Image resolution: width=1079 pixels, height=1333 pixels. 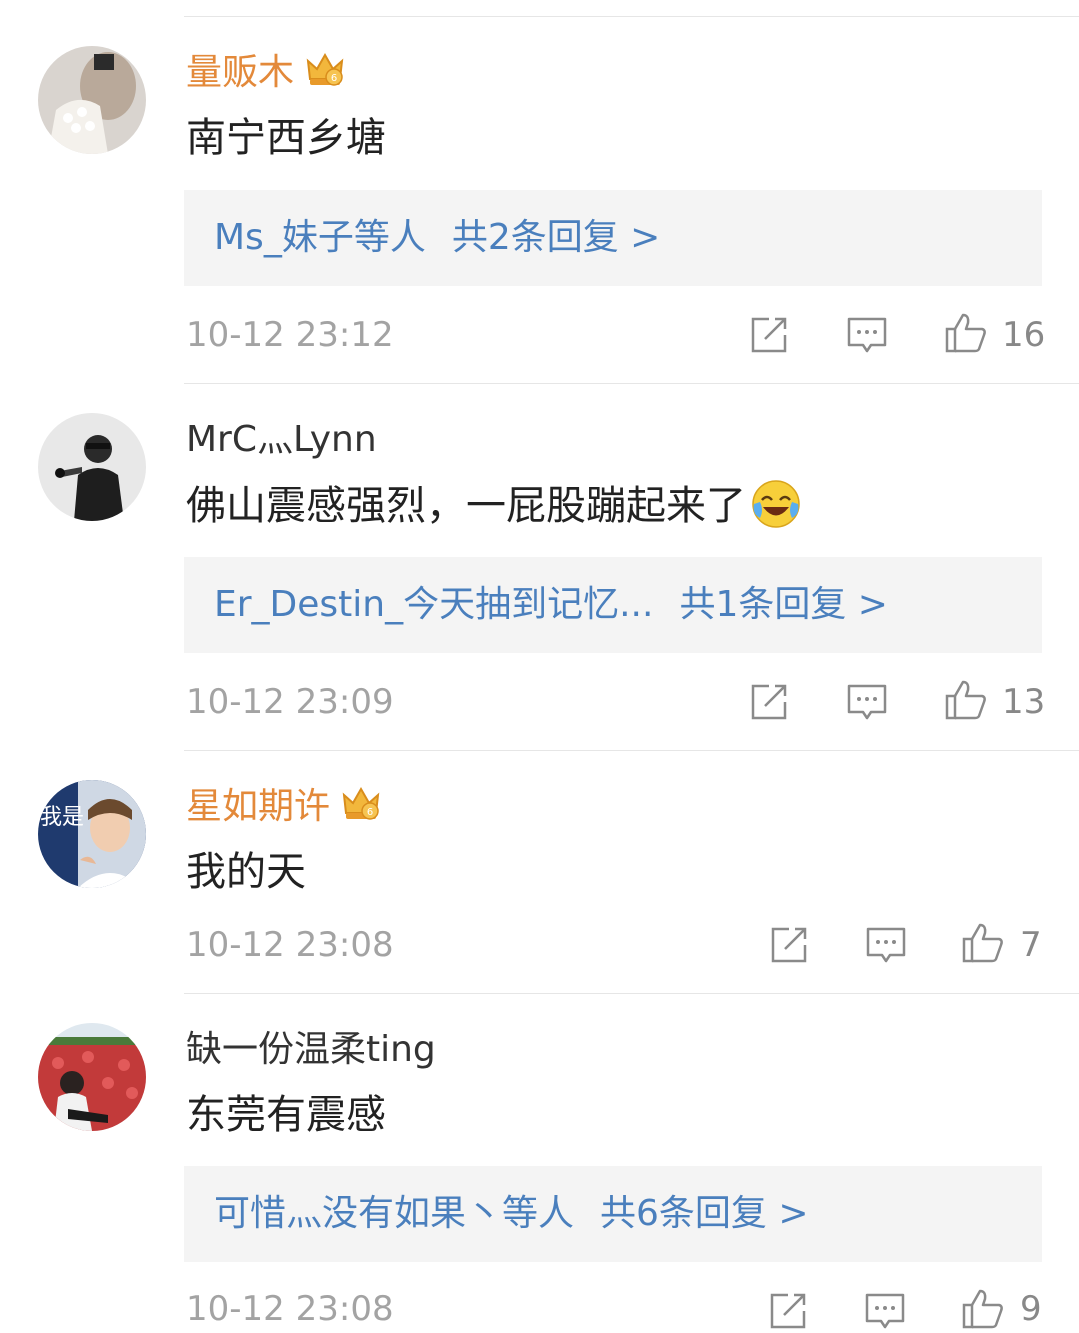 What do you see at coordinates (556, 237) in the screenshot?
I see `reply-count: 共2条回复 >` at bounding box center [556, 237].